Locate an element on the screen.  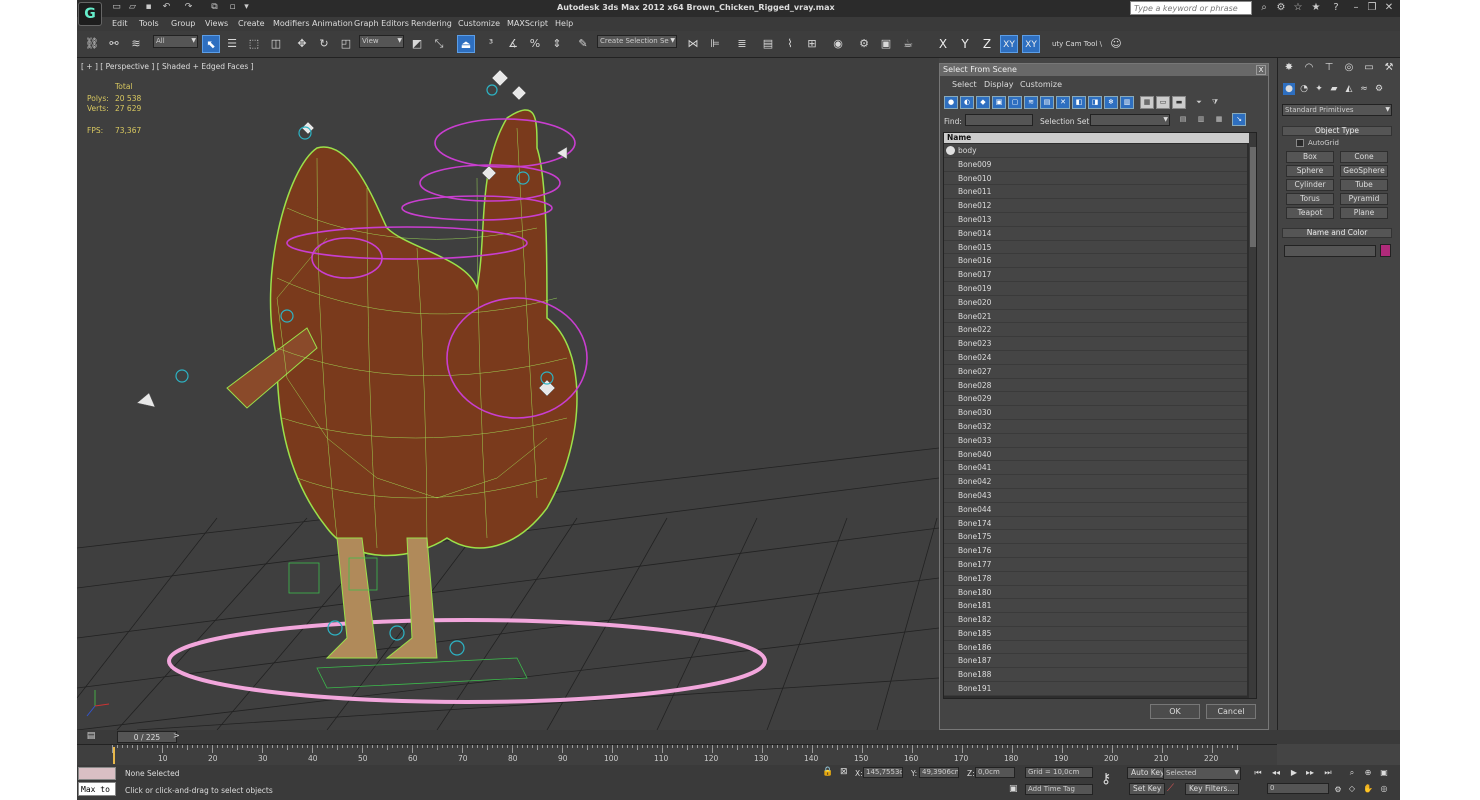
name-column-header: Name is located at coordinates (1100, 138).